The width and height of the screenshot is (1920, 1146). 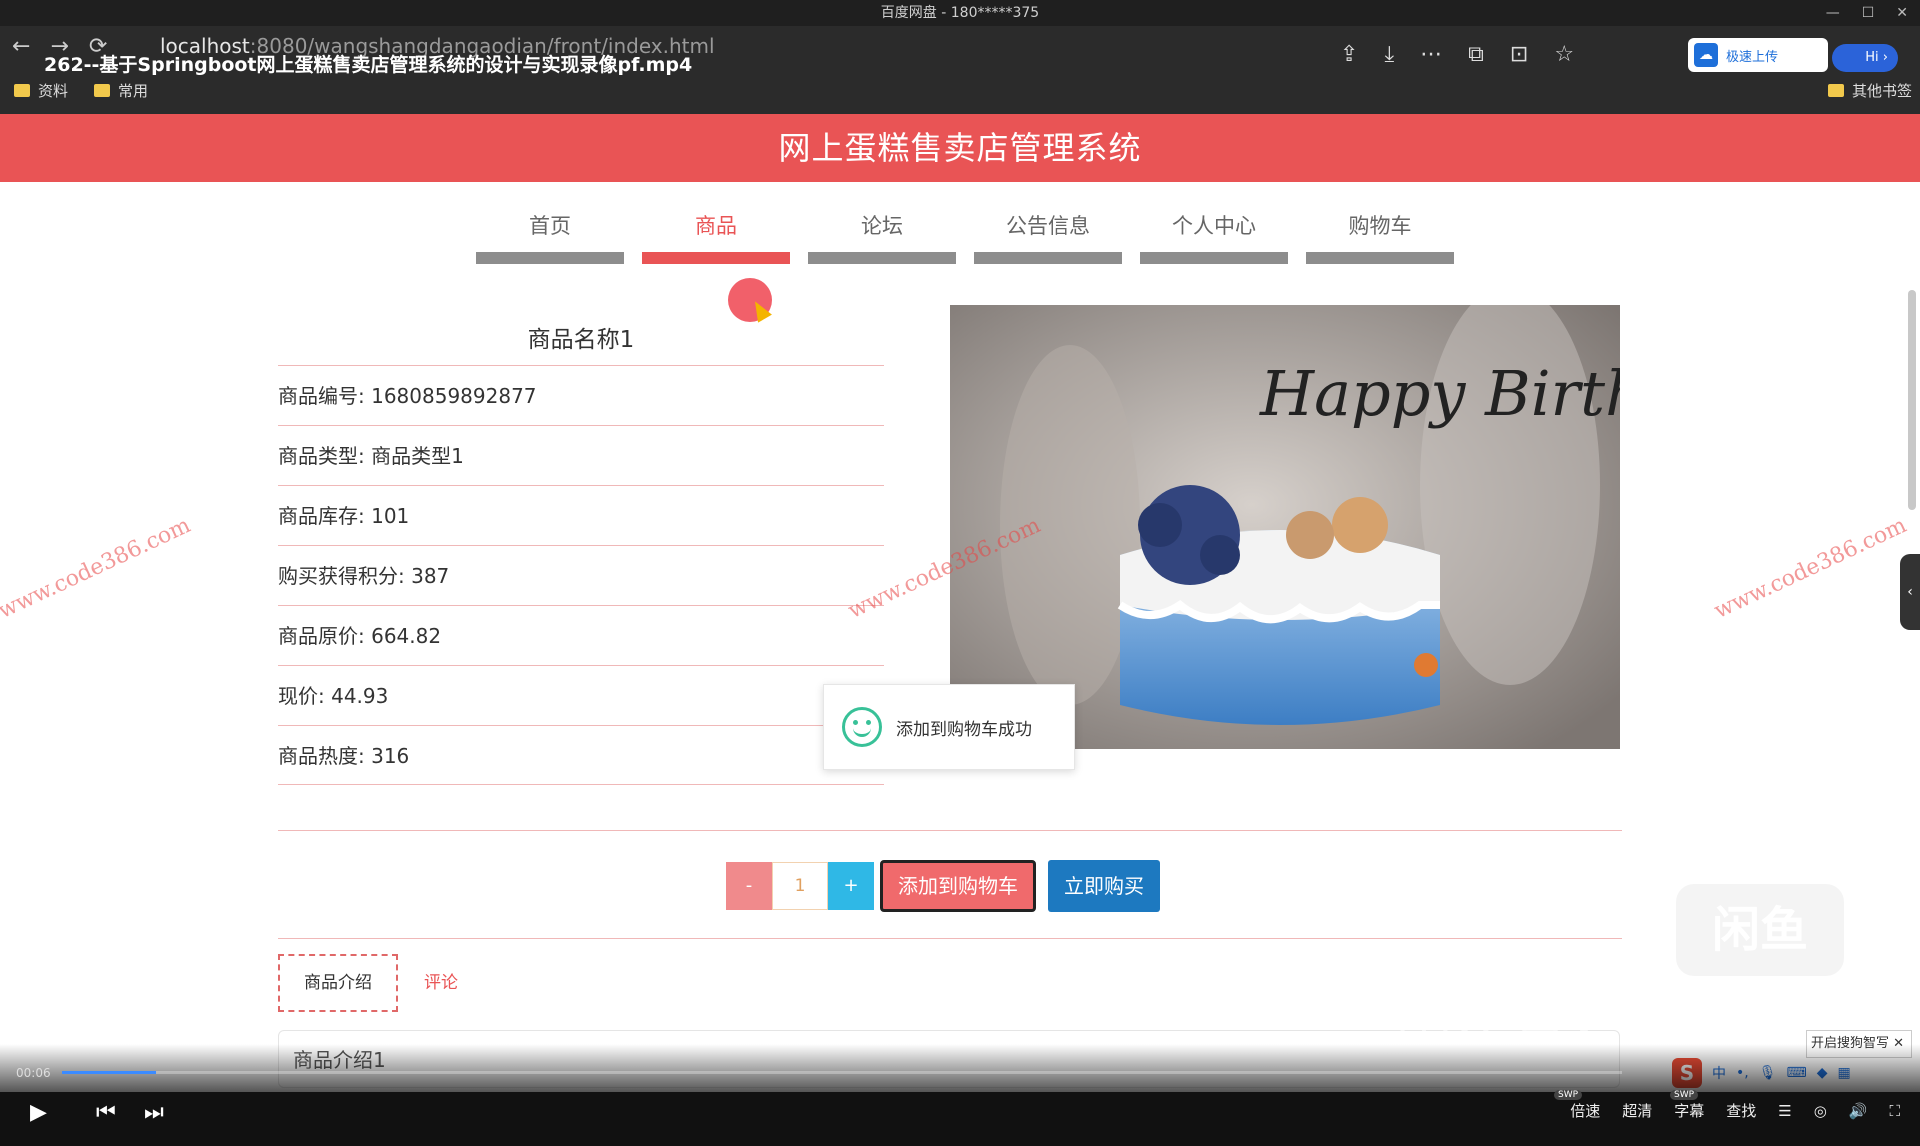 I want to click on cloud-icon: ☁, so click(x=1706, y=55).